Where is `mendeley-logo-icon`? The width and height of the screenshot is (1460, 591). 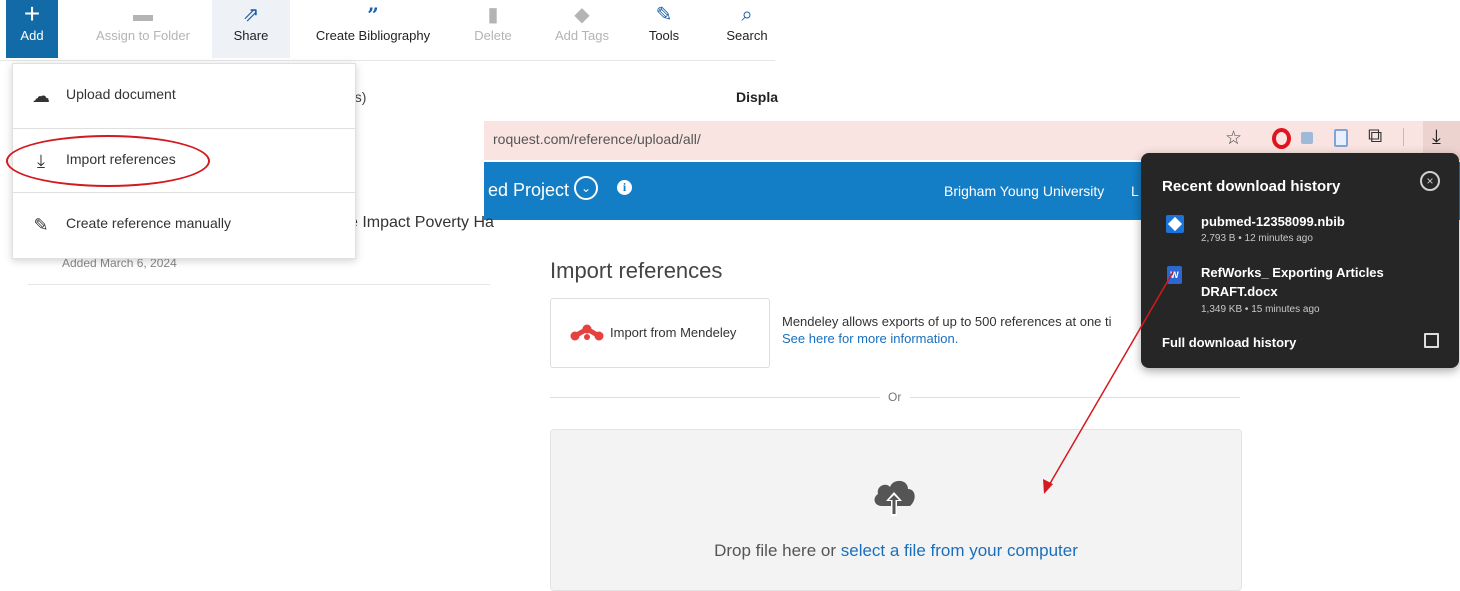
mendeley-logo-icon is located at coordinates (587, 332).